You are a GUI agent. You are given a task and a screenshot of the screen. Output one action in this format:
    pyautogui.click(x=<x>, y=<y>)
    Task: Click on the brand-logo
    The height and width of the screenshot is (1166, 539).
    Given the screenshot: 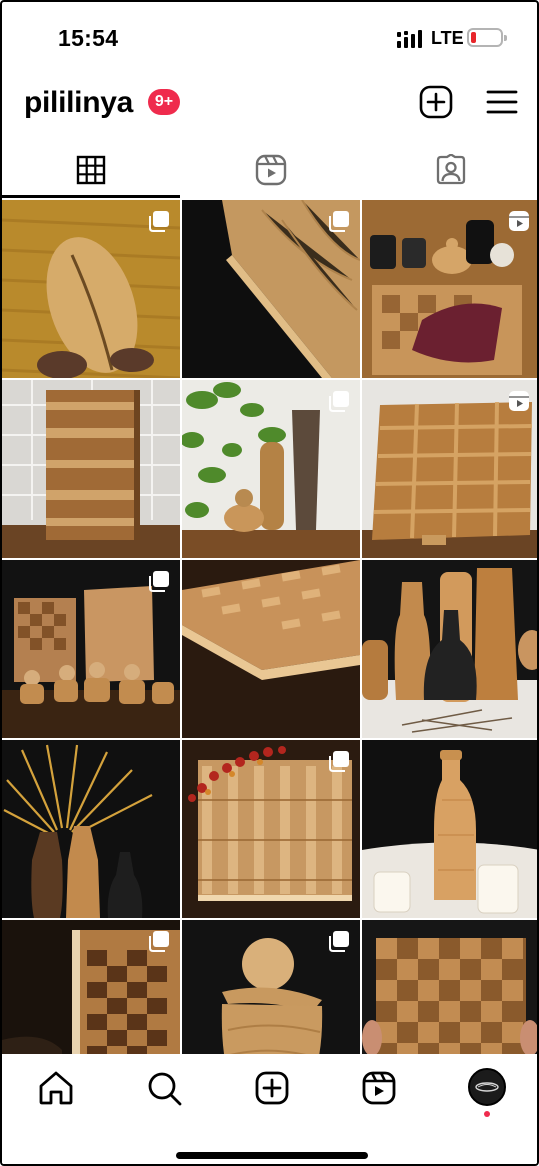 What is the action you would take?
    pyautogui.click(x=487, y=1087)
    